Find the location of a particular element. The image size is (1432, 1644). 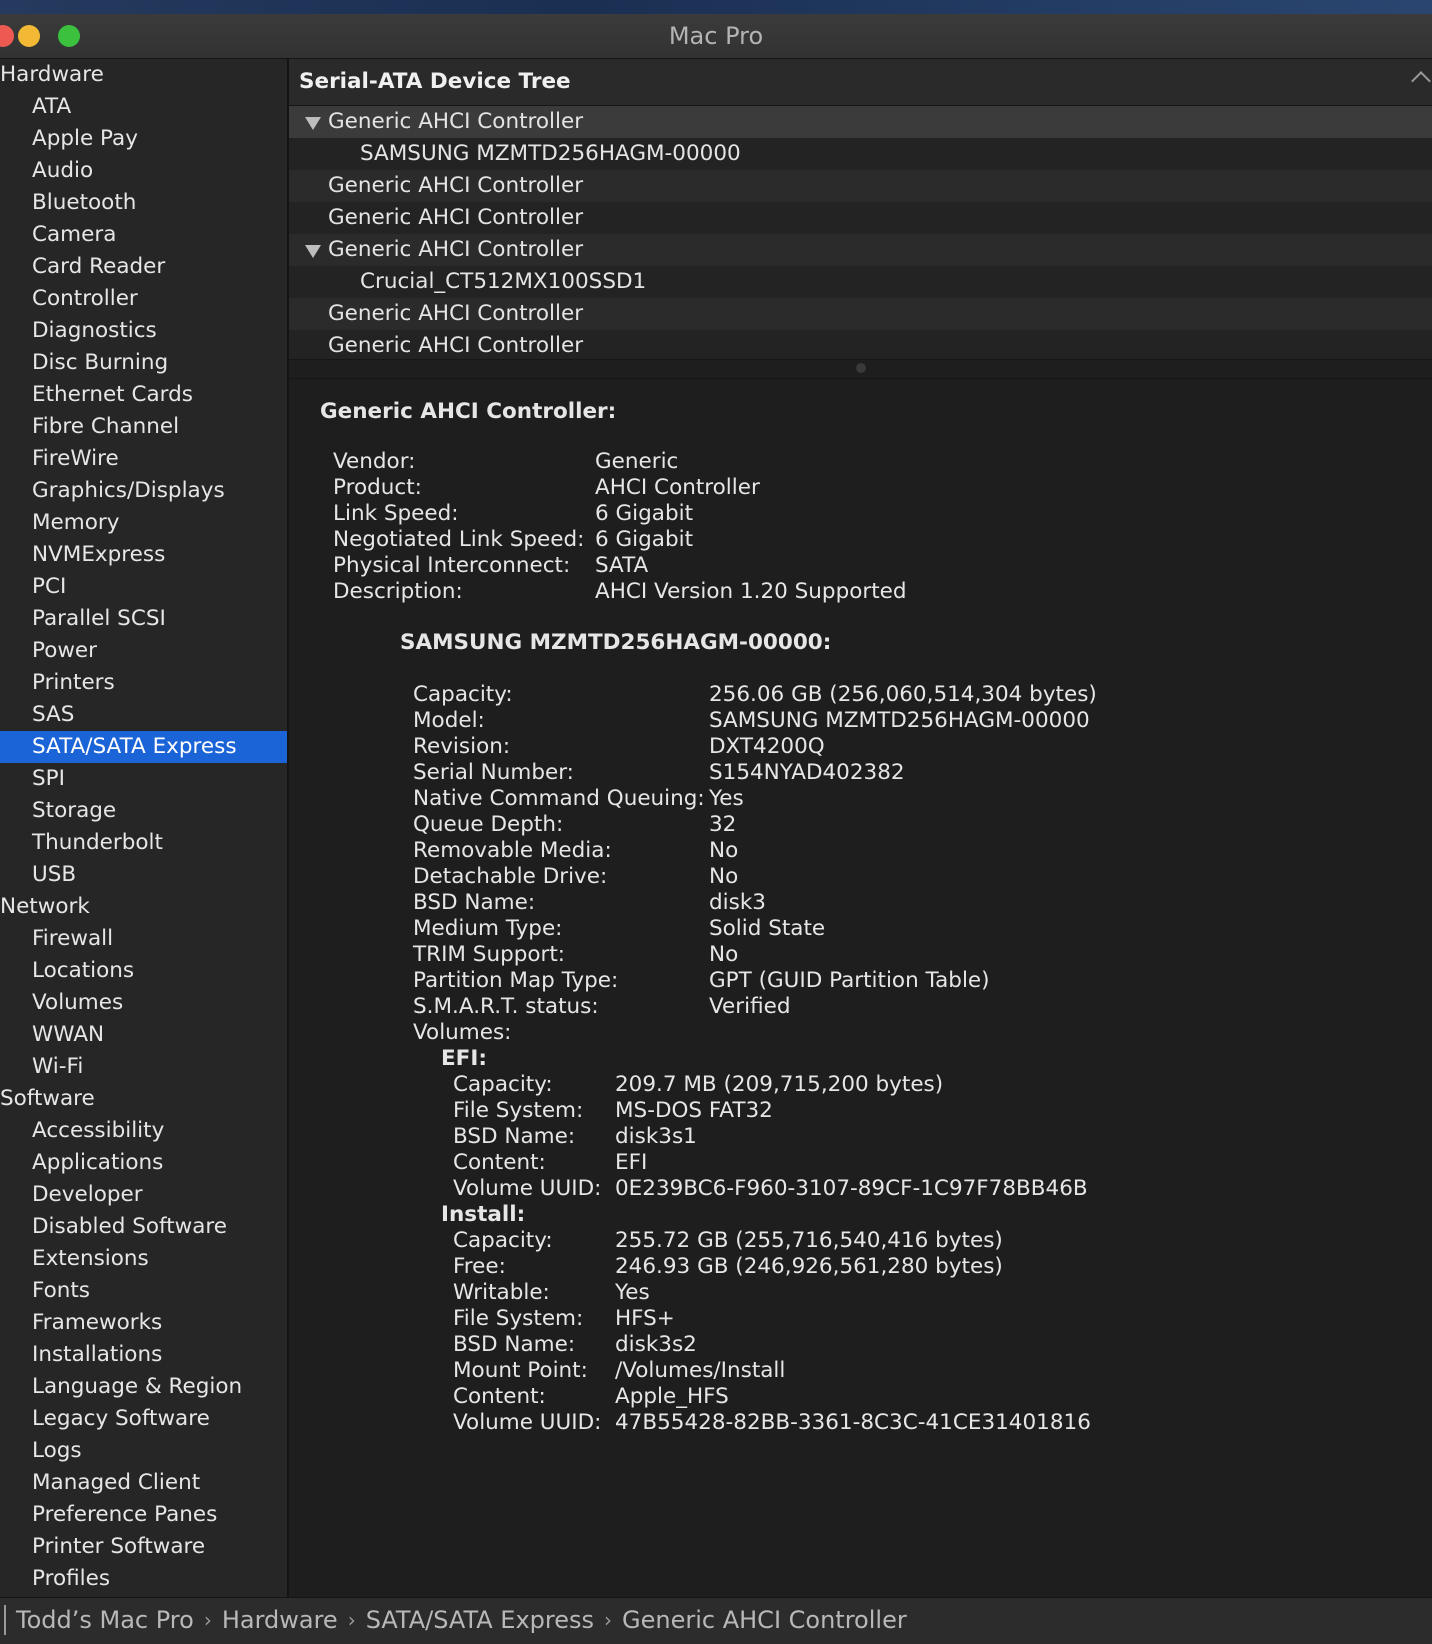

tree-row-label: Crucial_CT512MX100SSD1 is located at coordinates (503, 281).